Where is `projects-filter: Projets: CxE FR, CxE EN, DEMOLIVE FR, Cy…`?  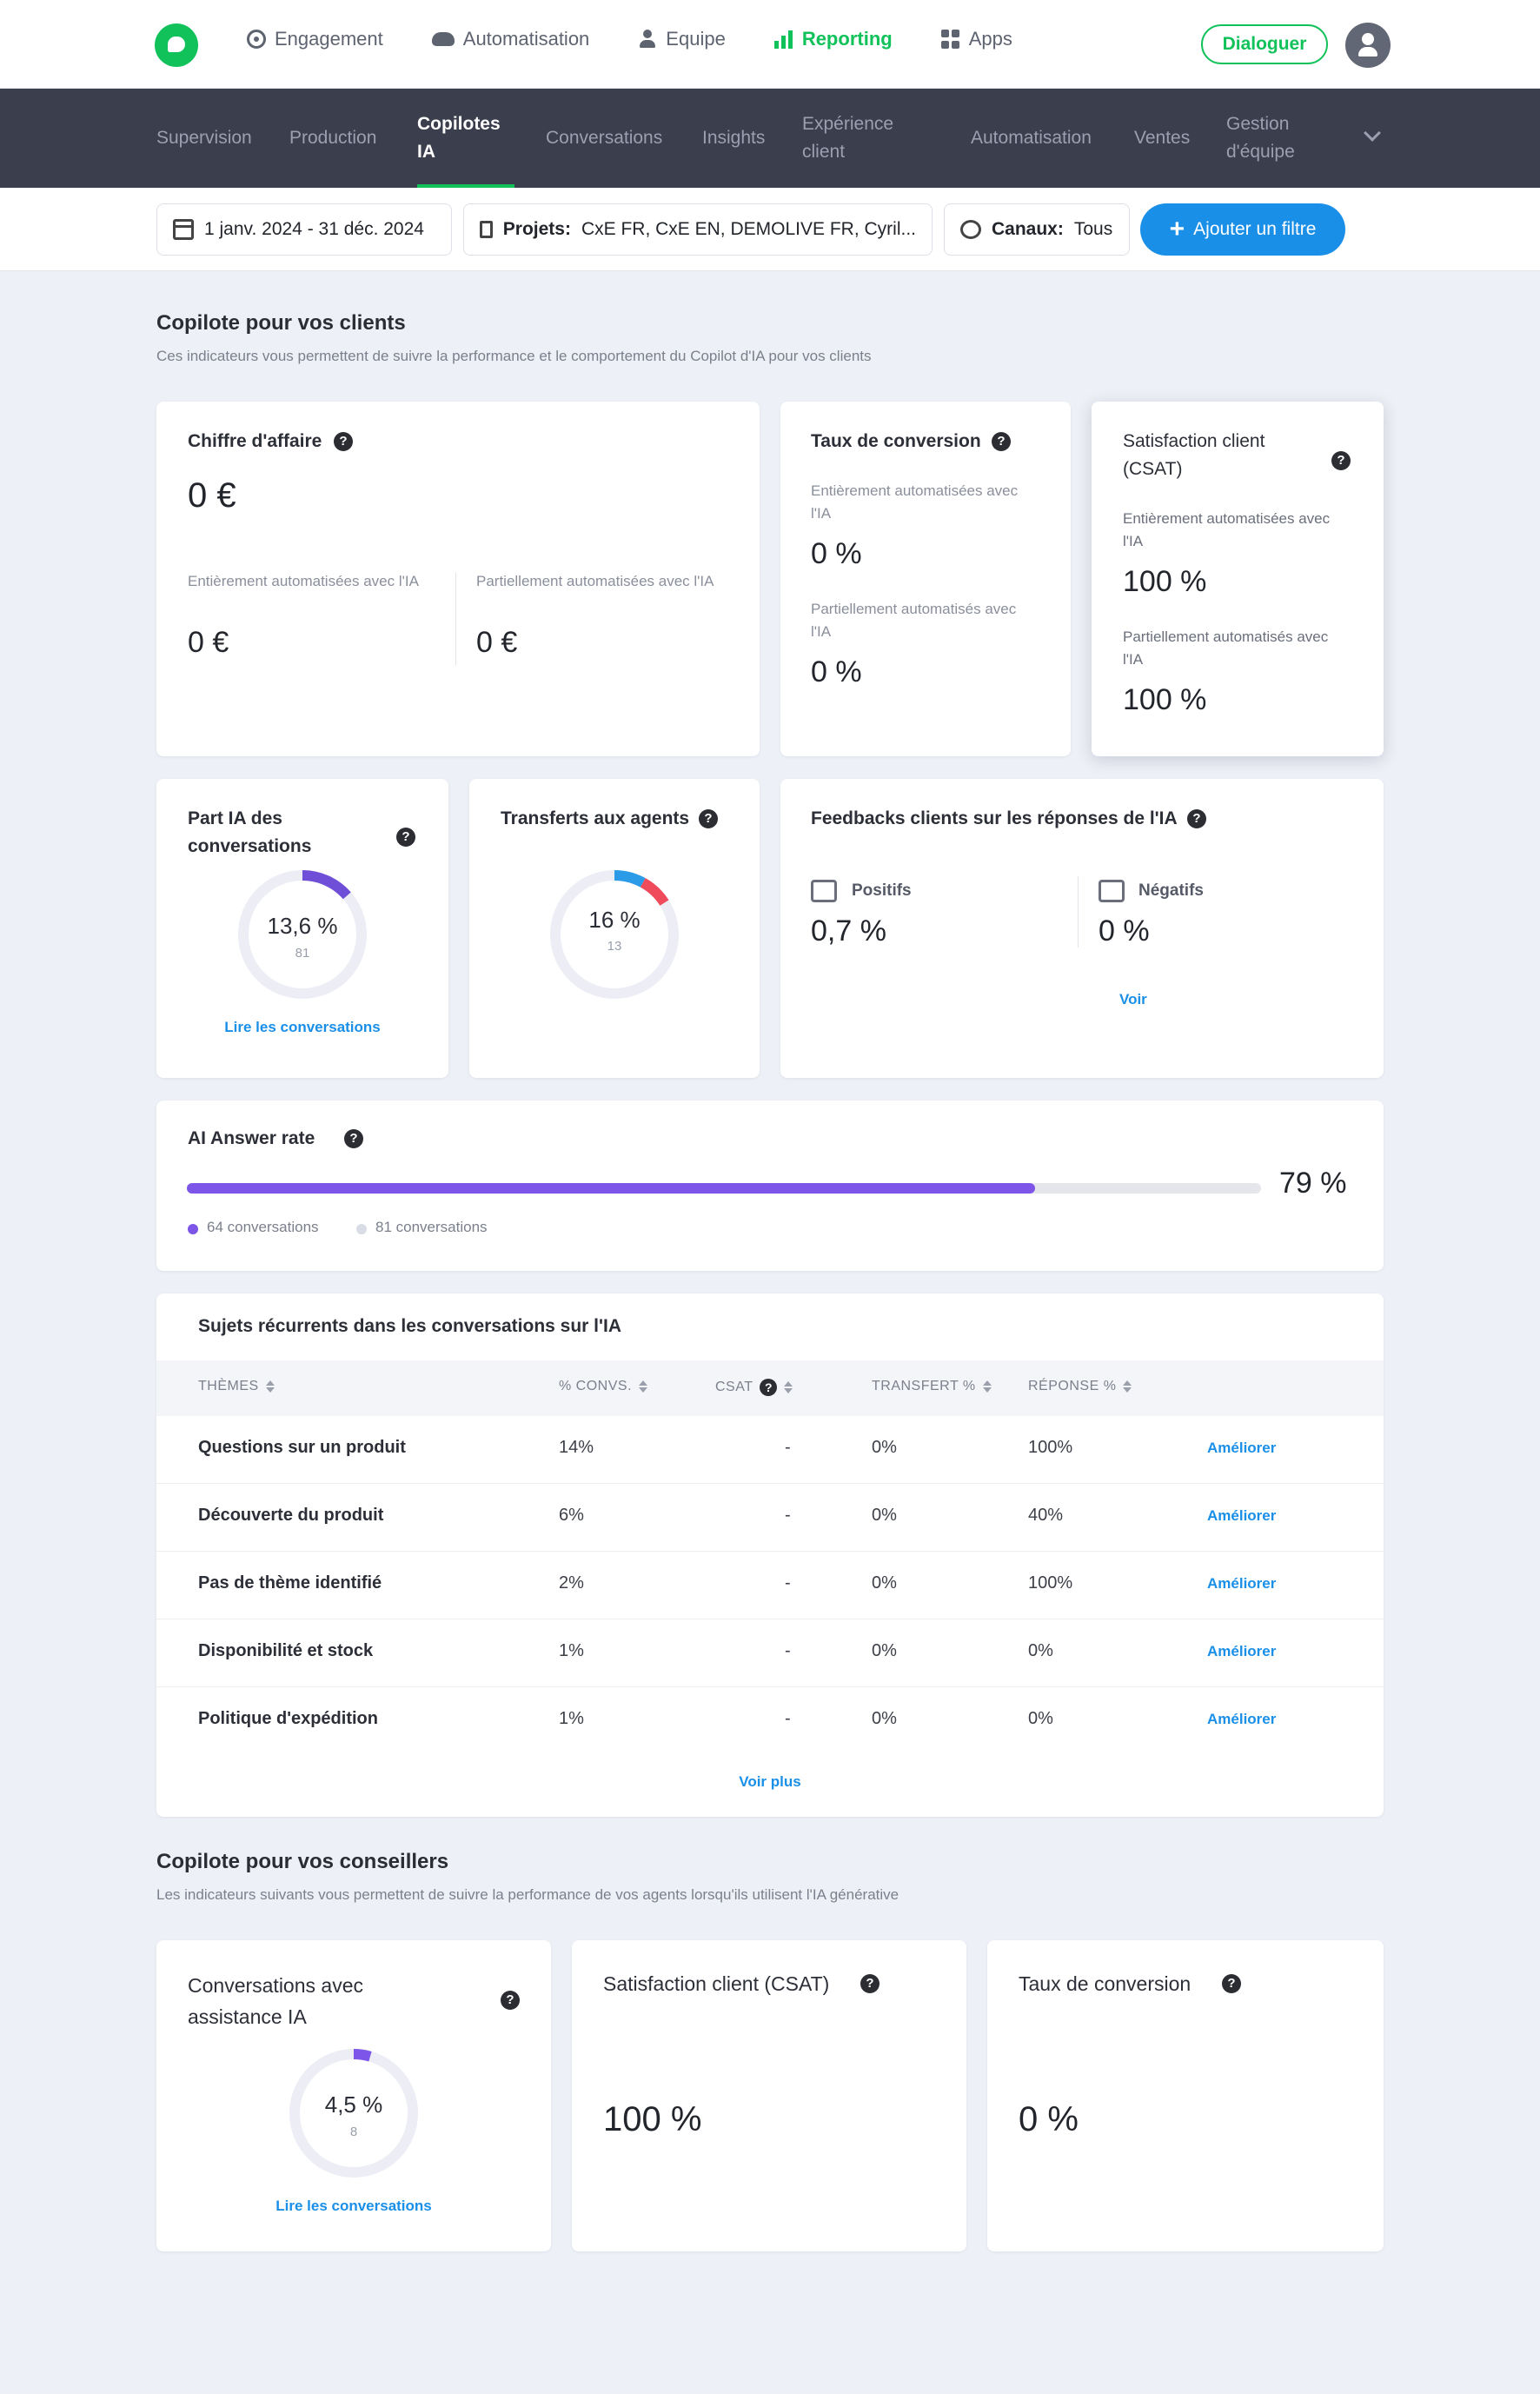
projects-filter: Projets: CxE FR, CxE EN, DEMOLIVE FR, Cy… is located at coordinates (698, 229).